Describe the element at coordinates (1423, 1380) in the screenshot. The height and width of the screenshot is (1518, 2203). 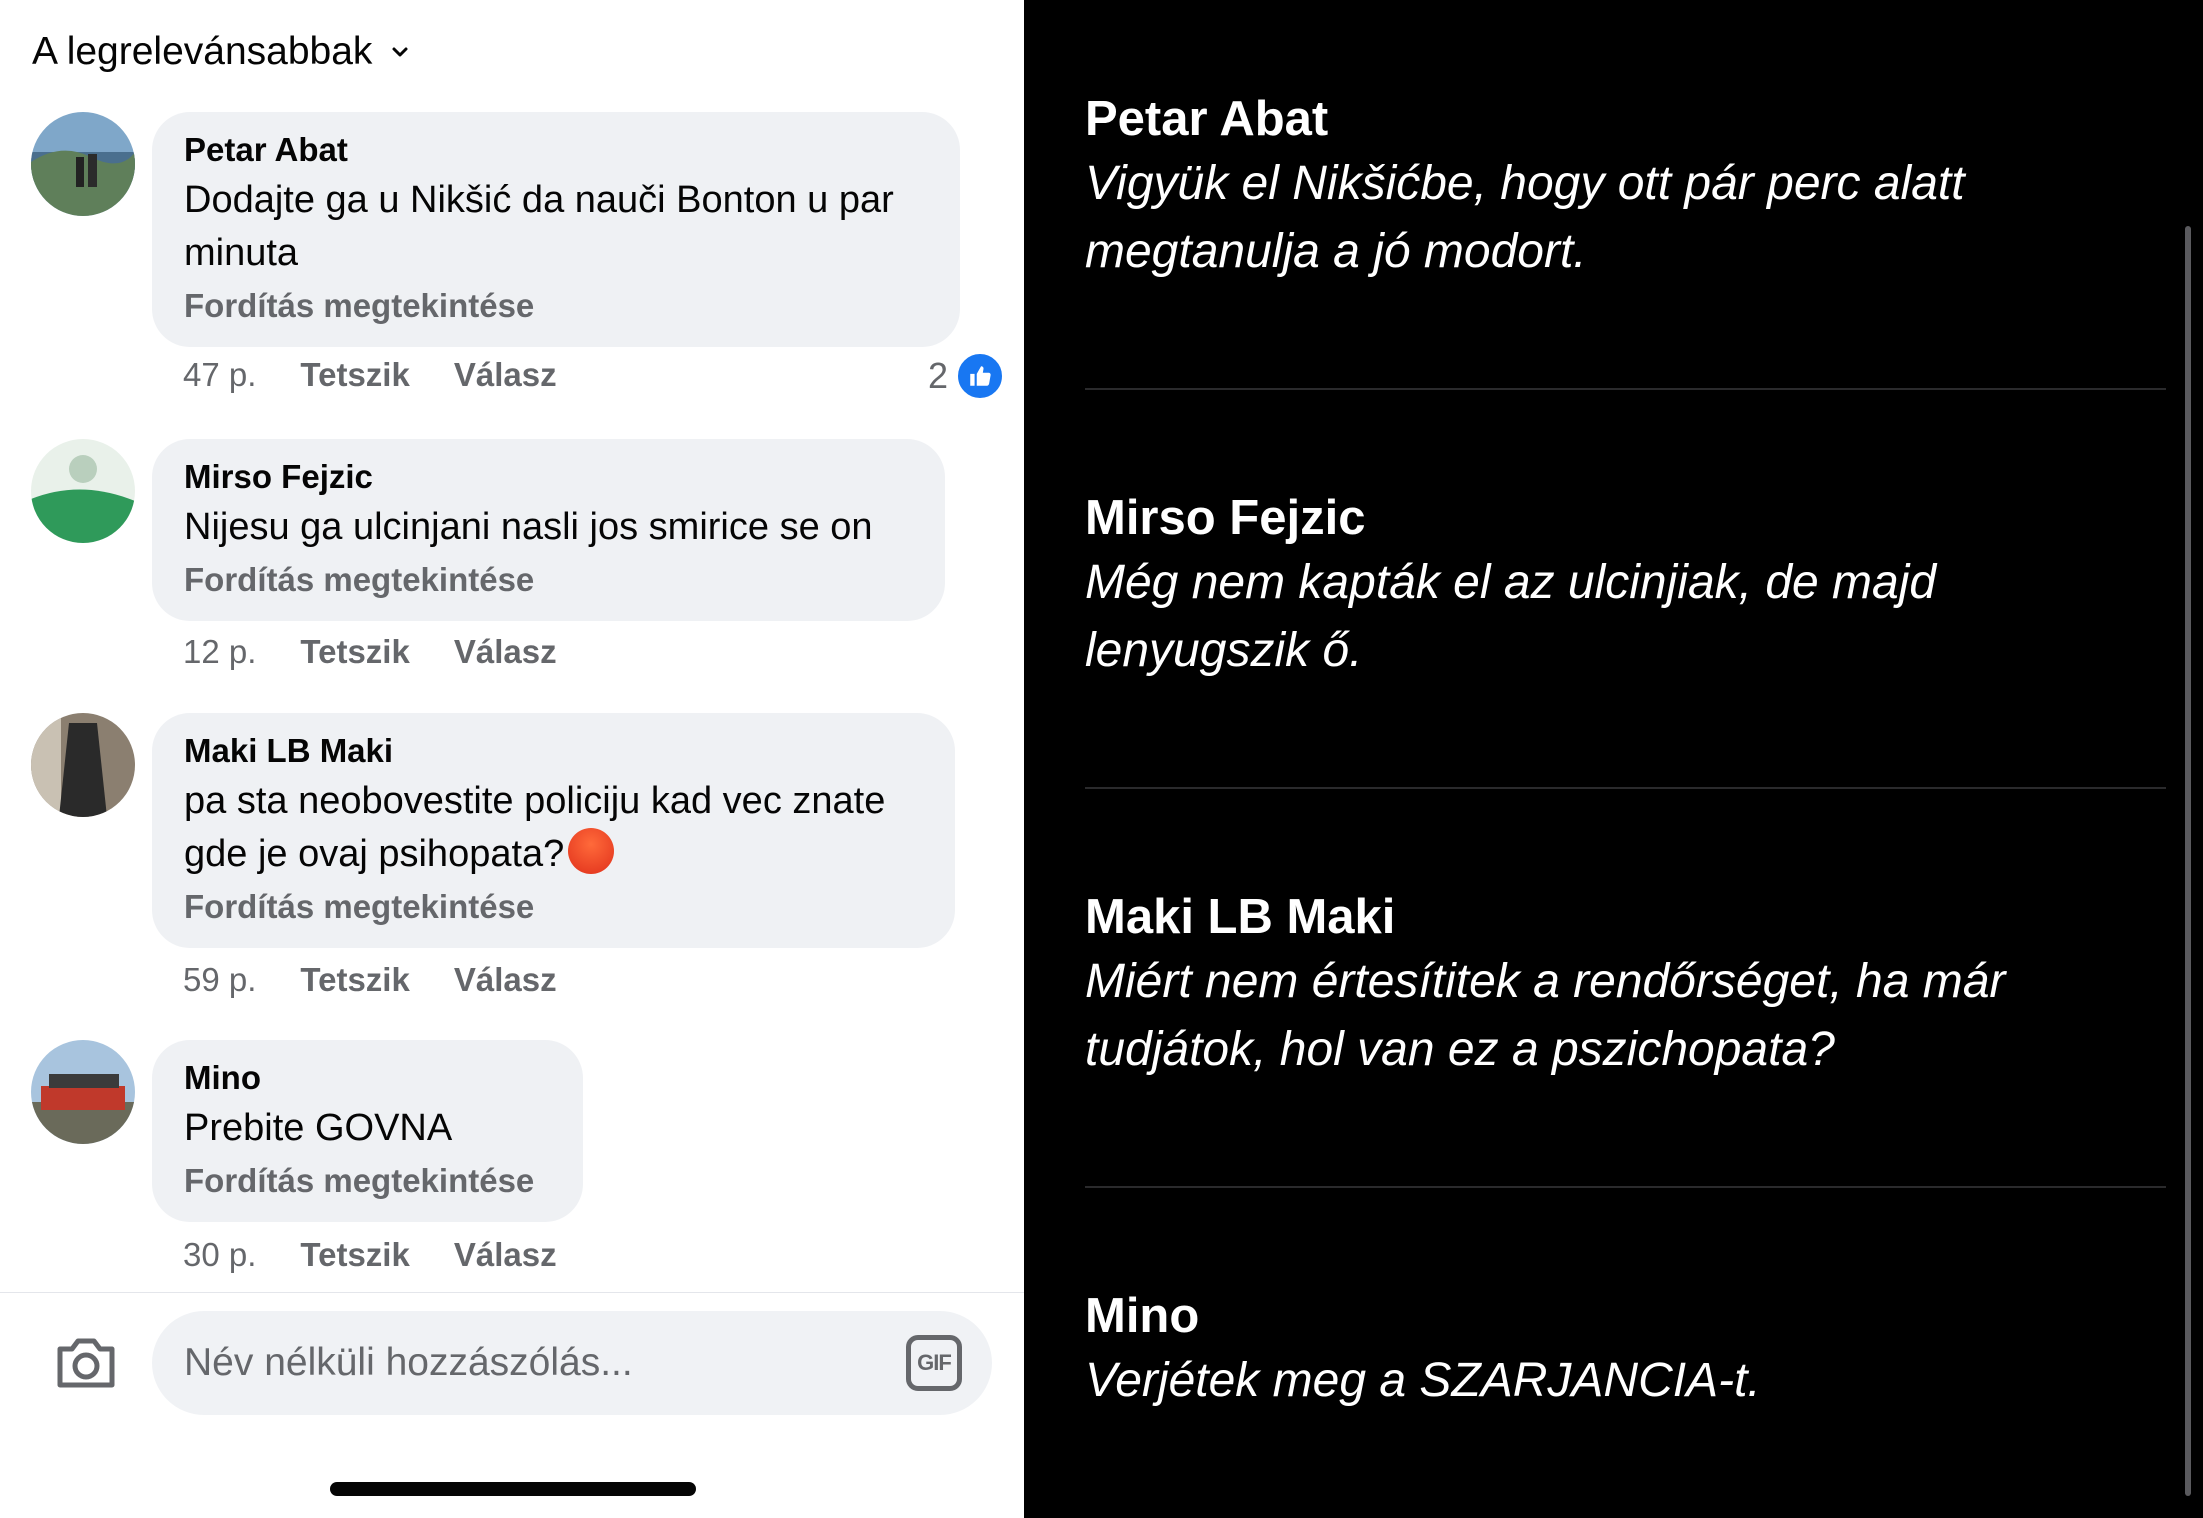
I see `translation-text: Verjétek meg a SZARJANCIA-t.` at that location.